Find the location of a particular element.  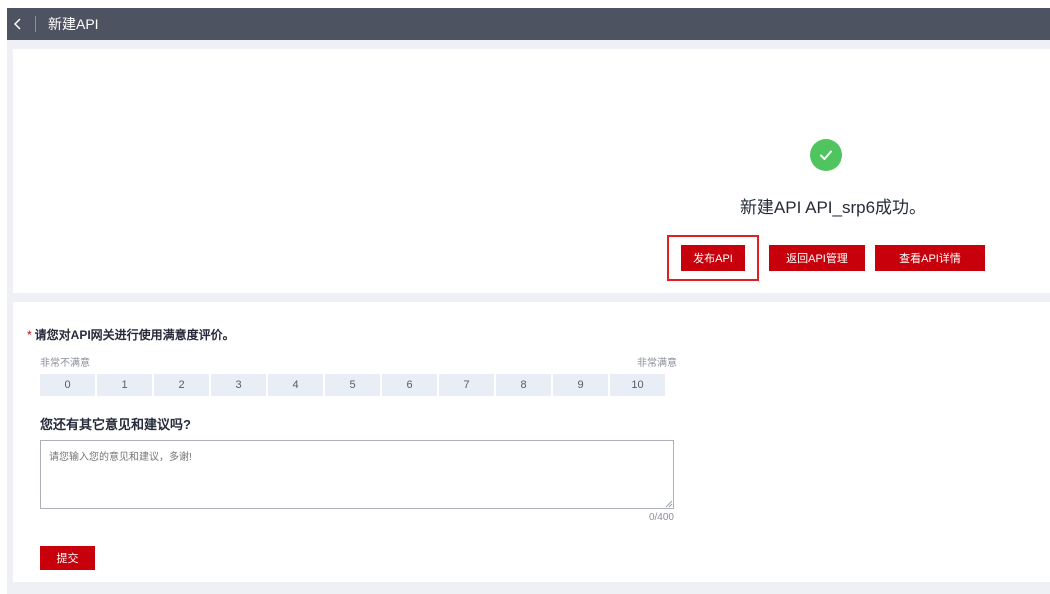

top-bar: 新建API is located at coordinates (528, 24).